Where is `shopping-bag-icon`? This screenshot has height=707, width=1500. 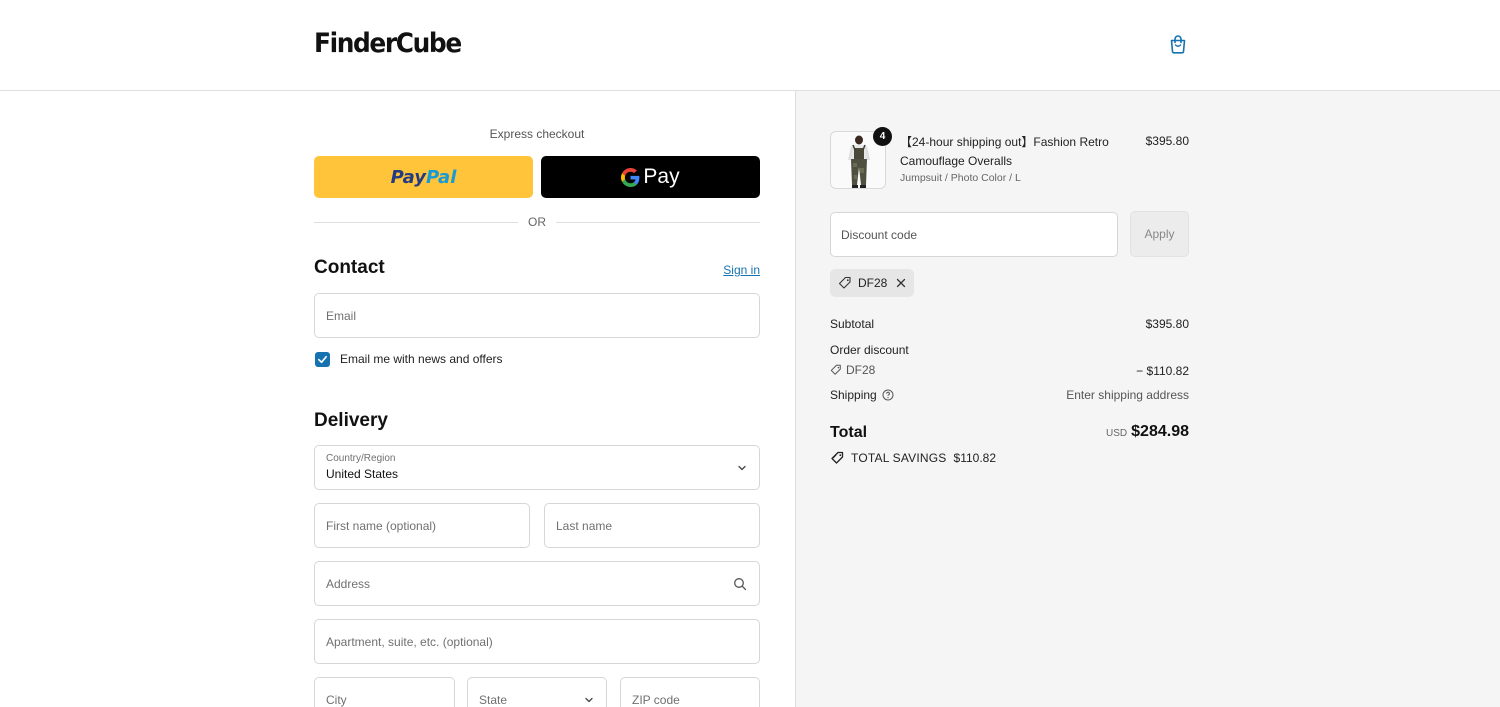 shopping-bag-icon is located at coordinates (1178, 44).